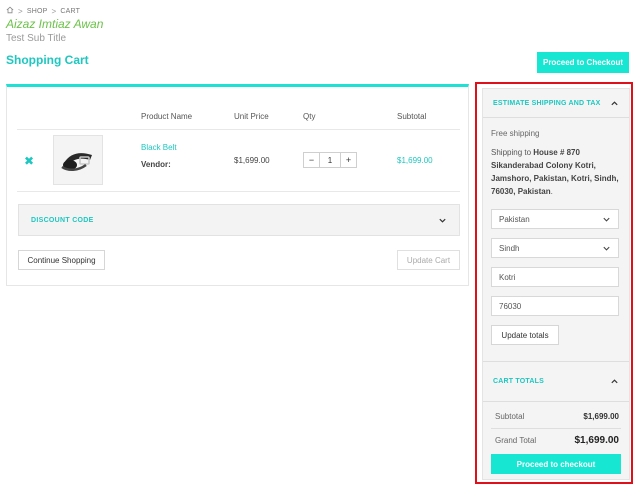  I want to click on city-value: Kotri, so click(507, 277).